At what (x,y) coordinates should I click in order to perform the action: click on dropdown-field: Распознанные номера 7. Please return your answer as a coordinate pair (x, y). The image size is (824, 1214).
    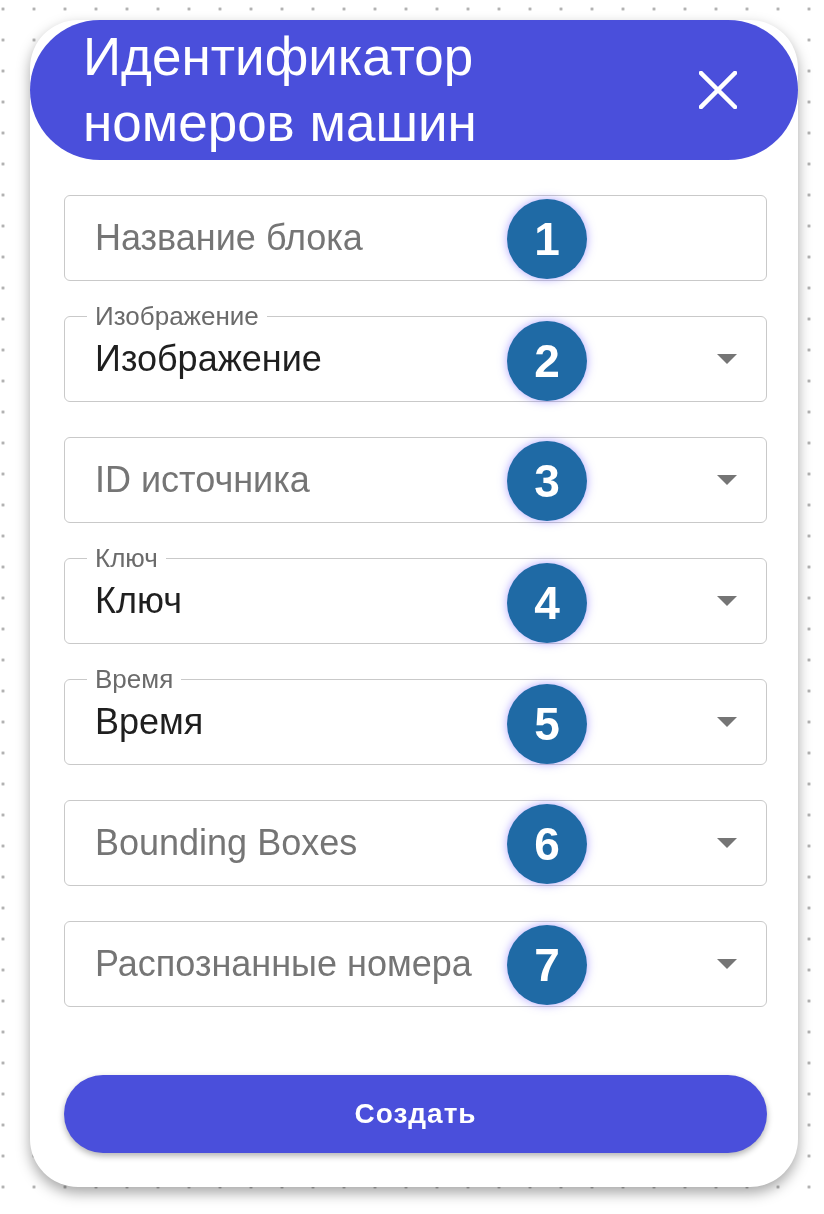
    Looking at the image, I should click on (415, 964).